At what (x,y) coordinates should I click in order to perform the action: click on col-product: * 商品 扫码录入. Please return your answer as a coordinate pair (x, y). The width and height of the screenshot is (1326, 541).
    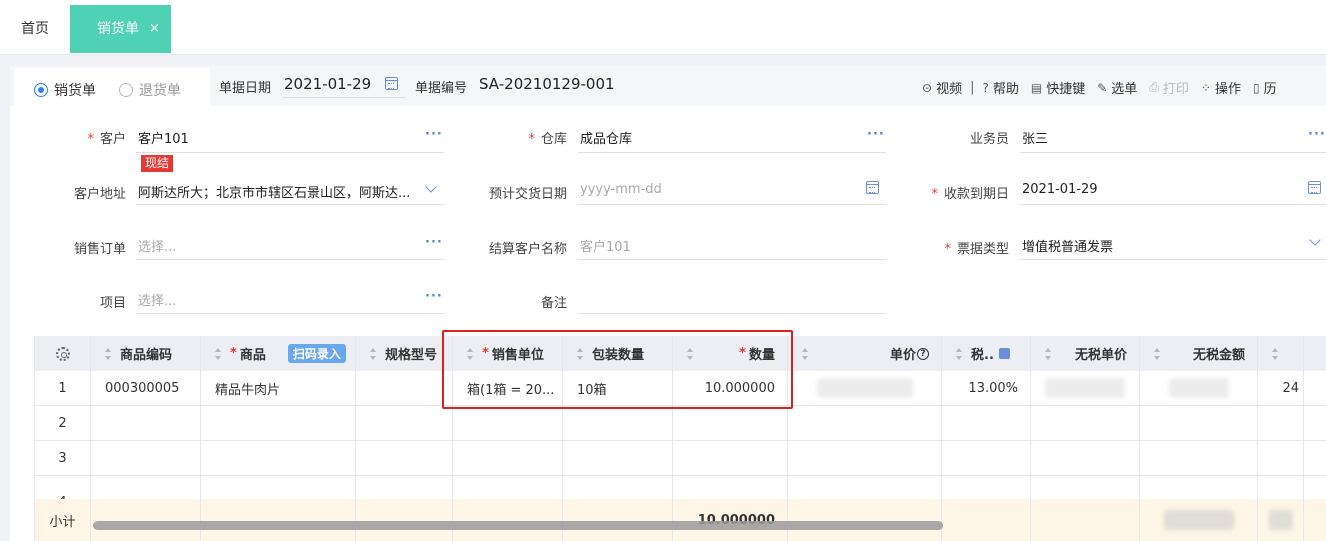
    Looking at the image, I should click on (278, 353).